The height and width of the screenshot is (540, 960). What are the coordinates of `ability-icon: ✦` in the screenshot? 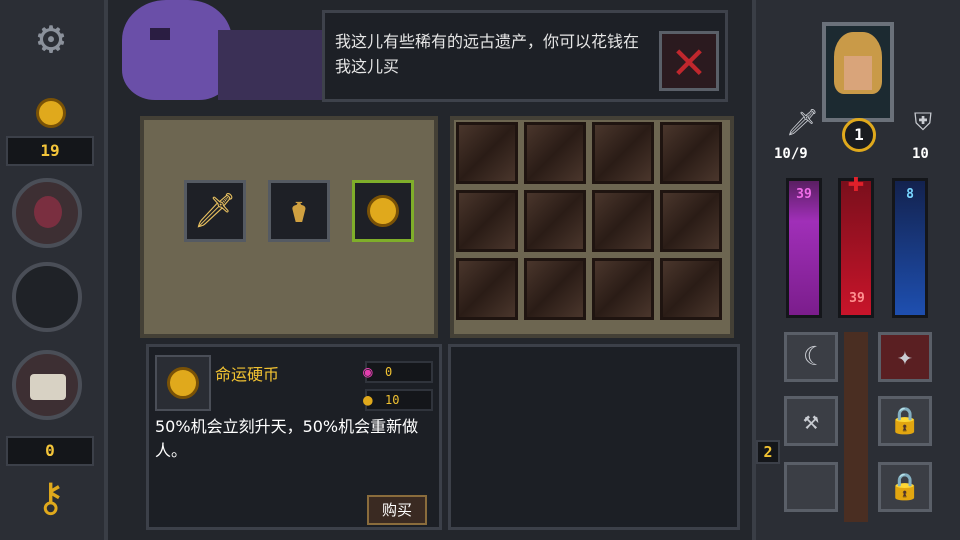 It's located at (905, 357).